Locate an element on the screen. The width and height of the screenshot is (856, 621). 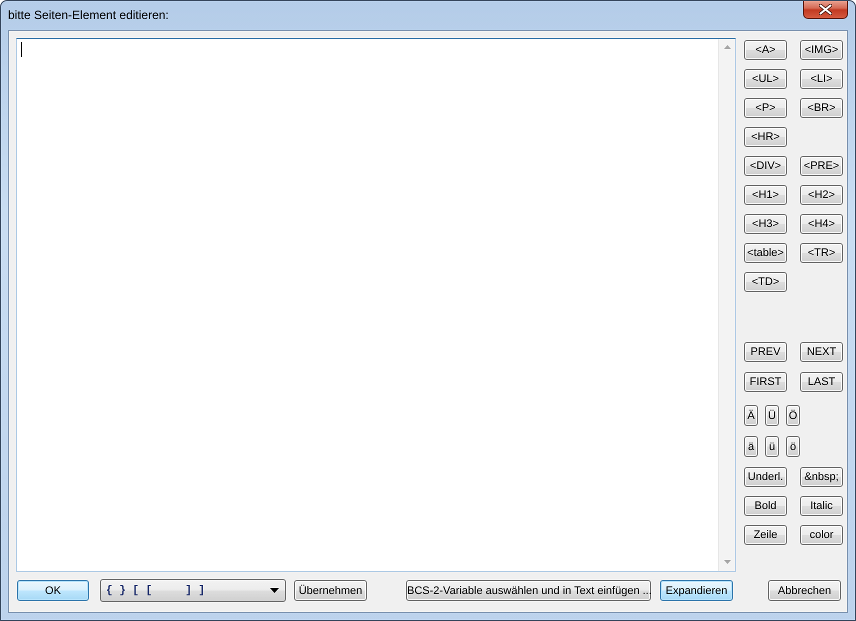
navigation-button: LAST is located at coordinates (821, 382).